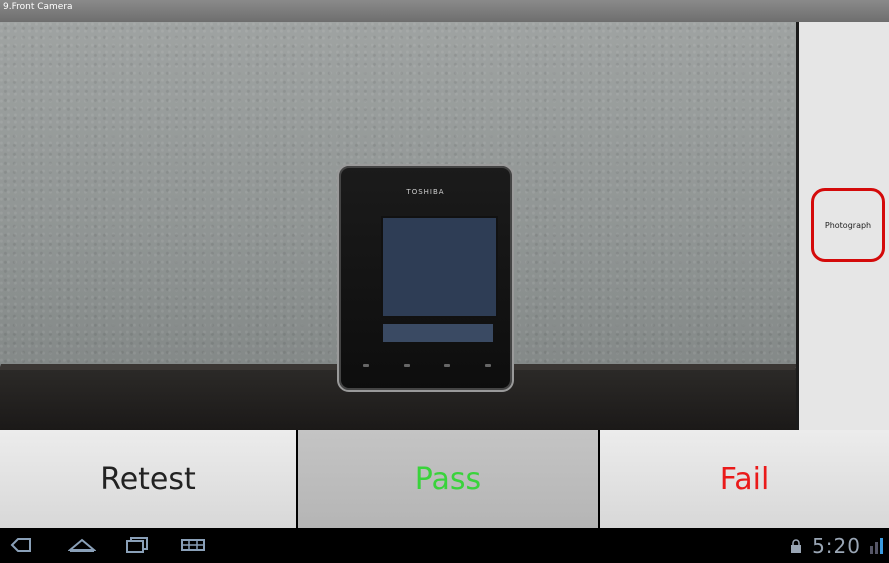 This screenshot has width=889, height=563. Describe the element at coordinates (427, 365) in the screenshot. I see `device-keys` at that location.